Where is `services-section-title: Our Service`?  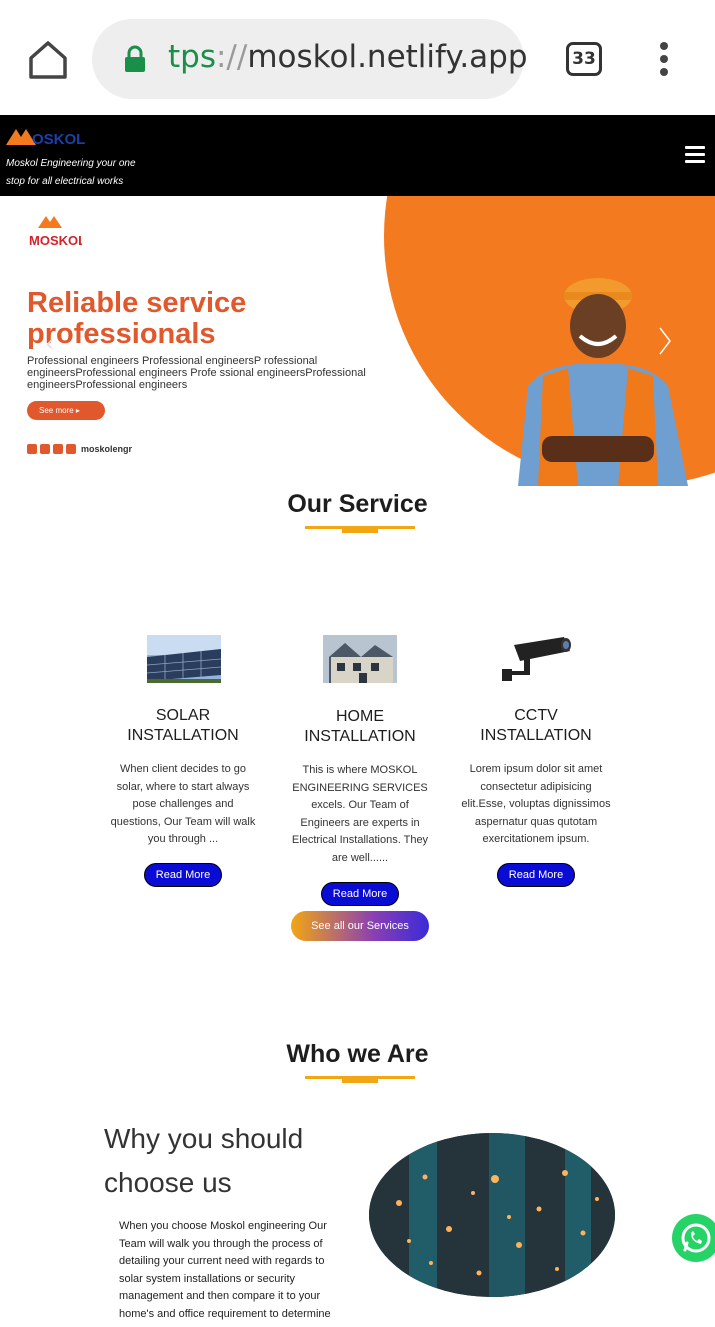 services-section-title: Our Service is located at coordinates (357, 504).